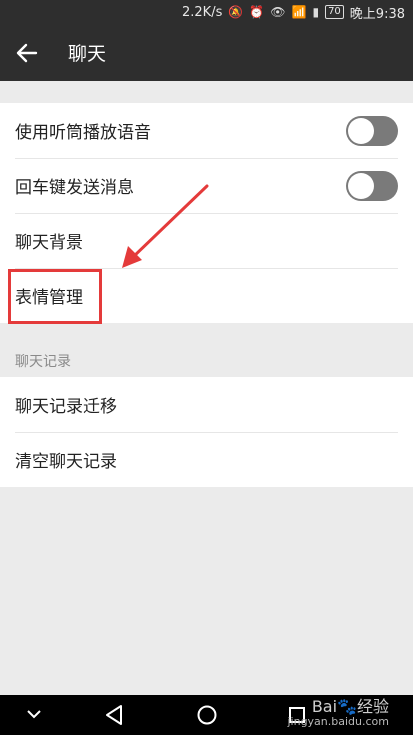  What do you see at coordinates (66, 462) in the screenshot?
I see `setting-label: 清空聊天记录` at bounding box center [66, 462].